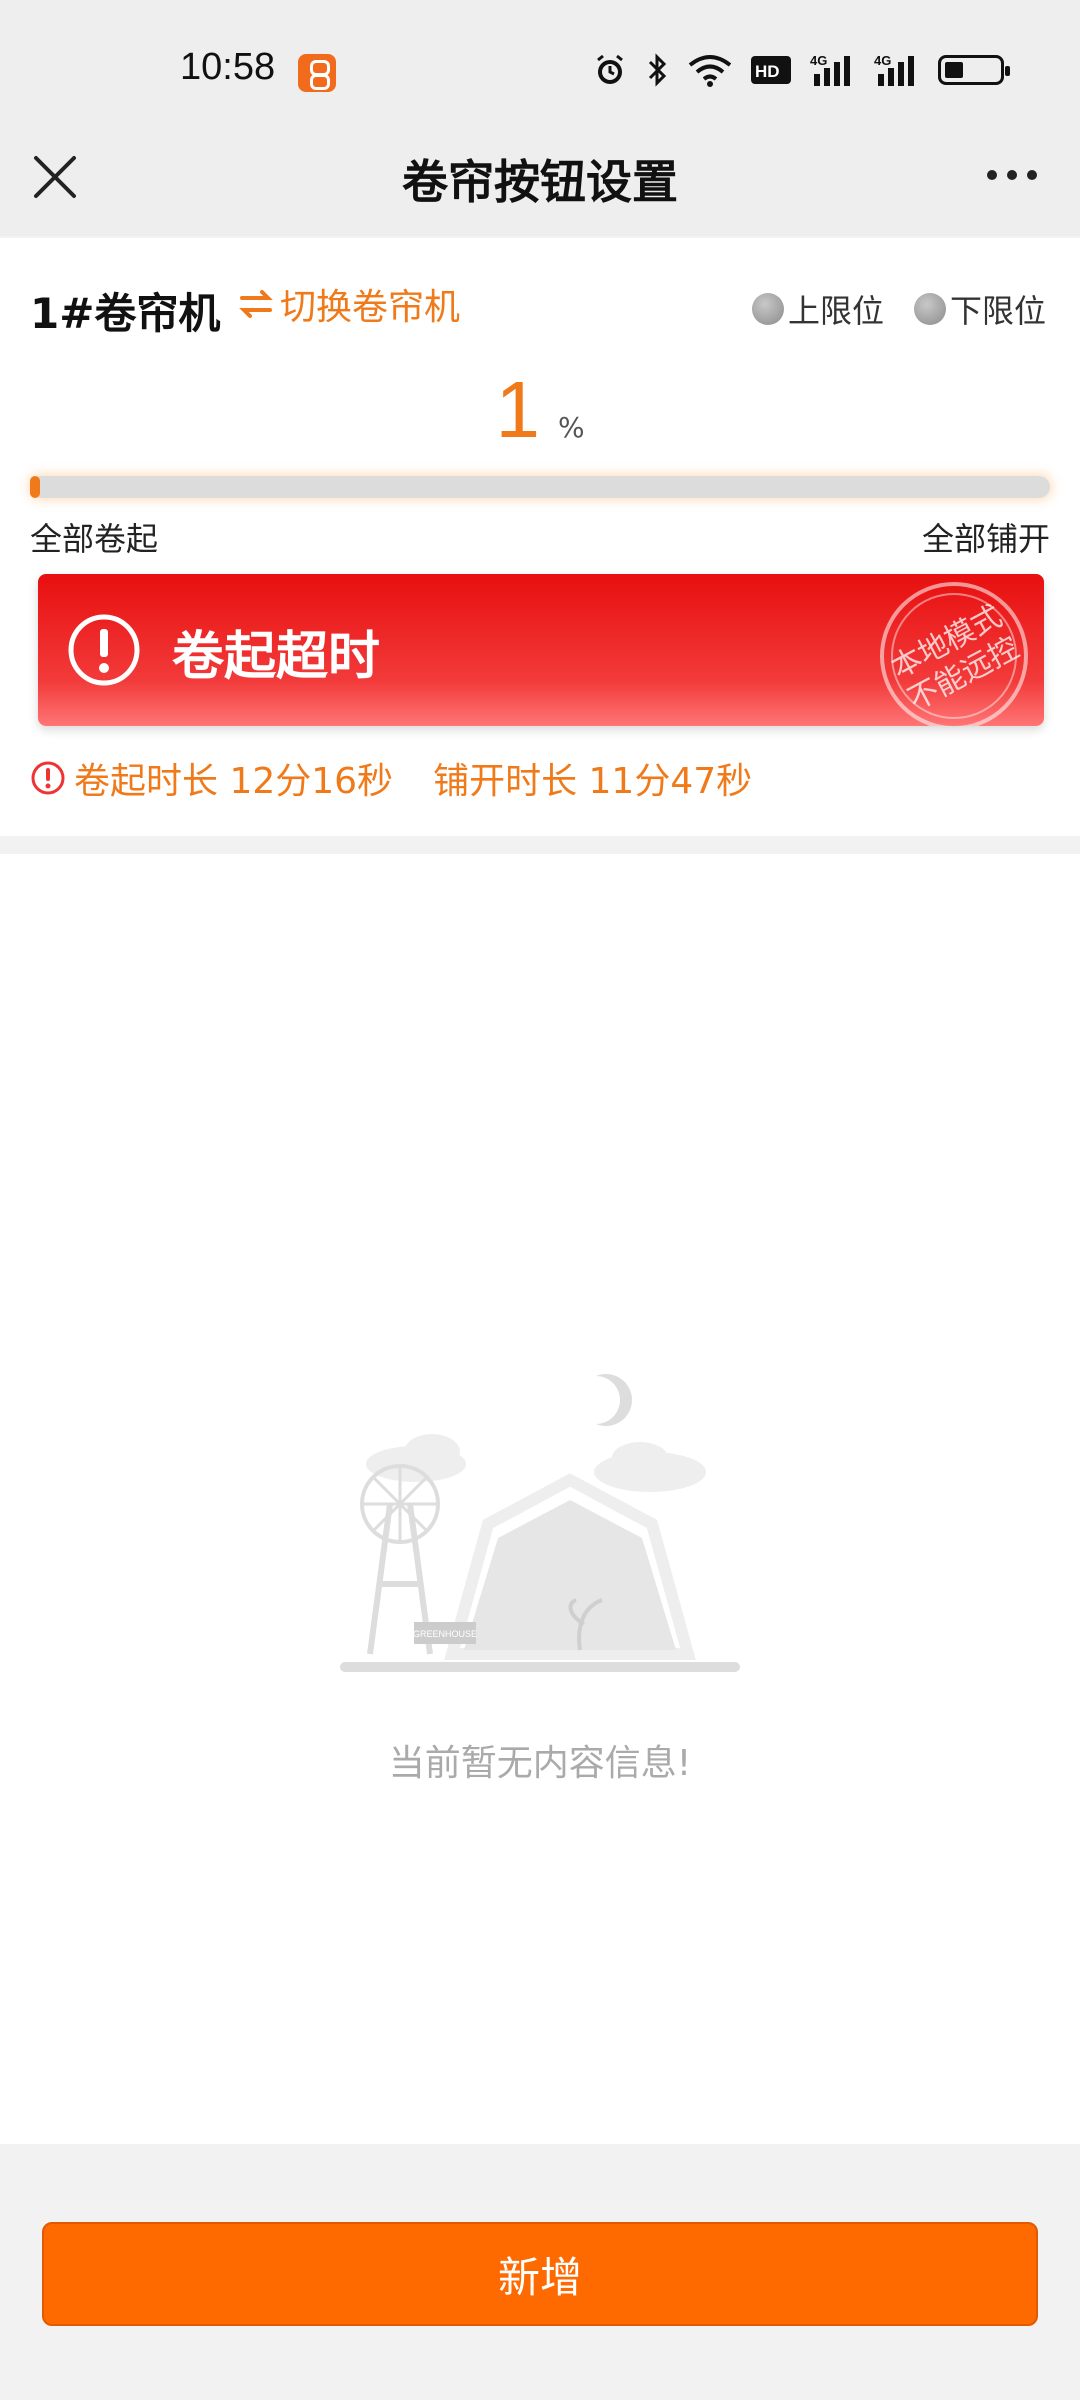  I want to click on progress-percent: 1%, so click(540, 410).